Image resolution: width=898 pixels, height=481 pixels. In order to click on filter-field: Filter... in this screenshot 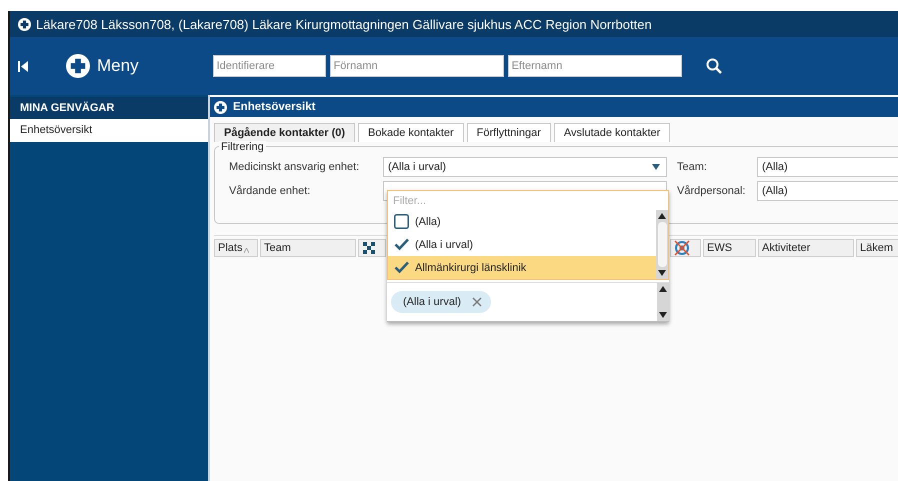, I will do `click(528, 200)`.